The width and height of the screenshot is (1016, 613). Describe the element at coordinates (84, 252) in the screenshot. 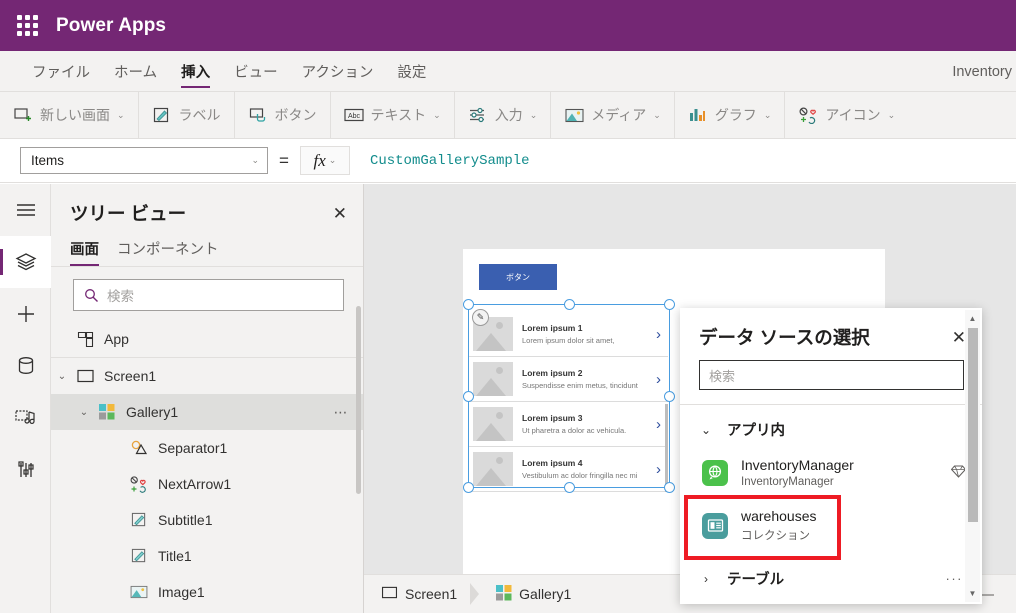

I see `tab-screens: 画面` at that location.